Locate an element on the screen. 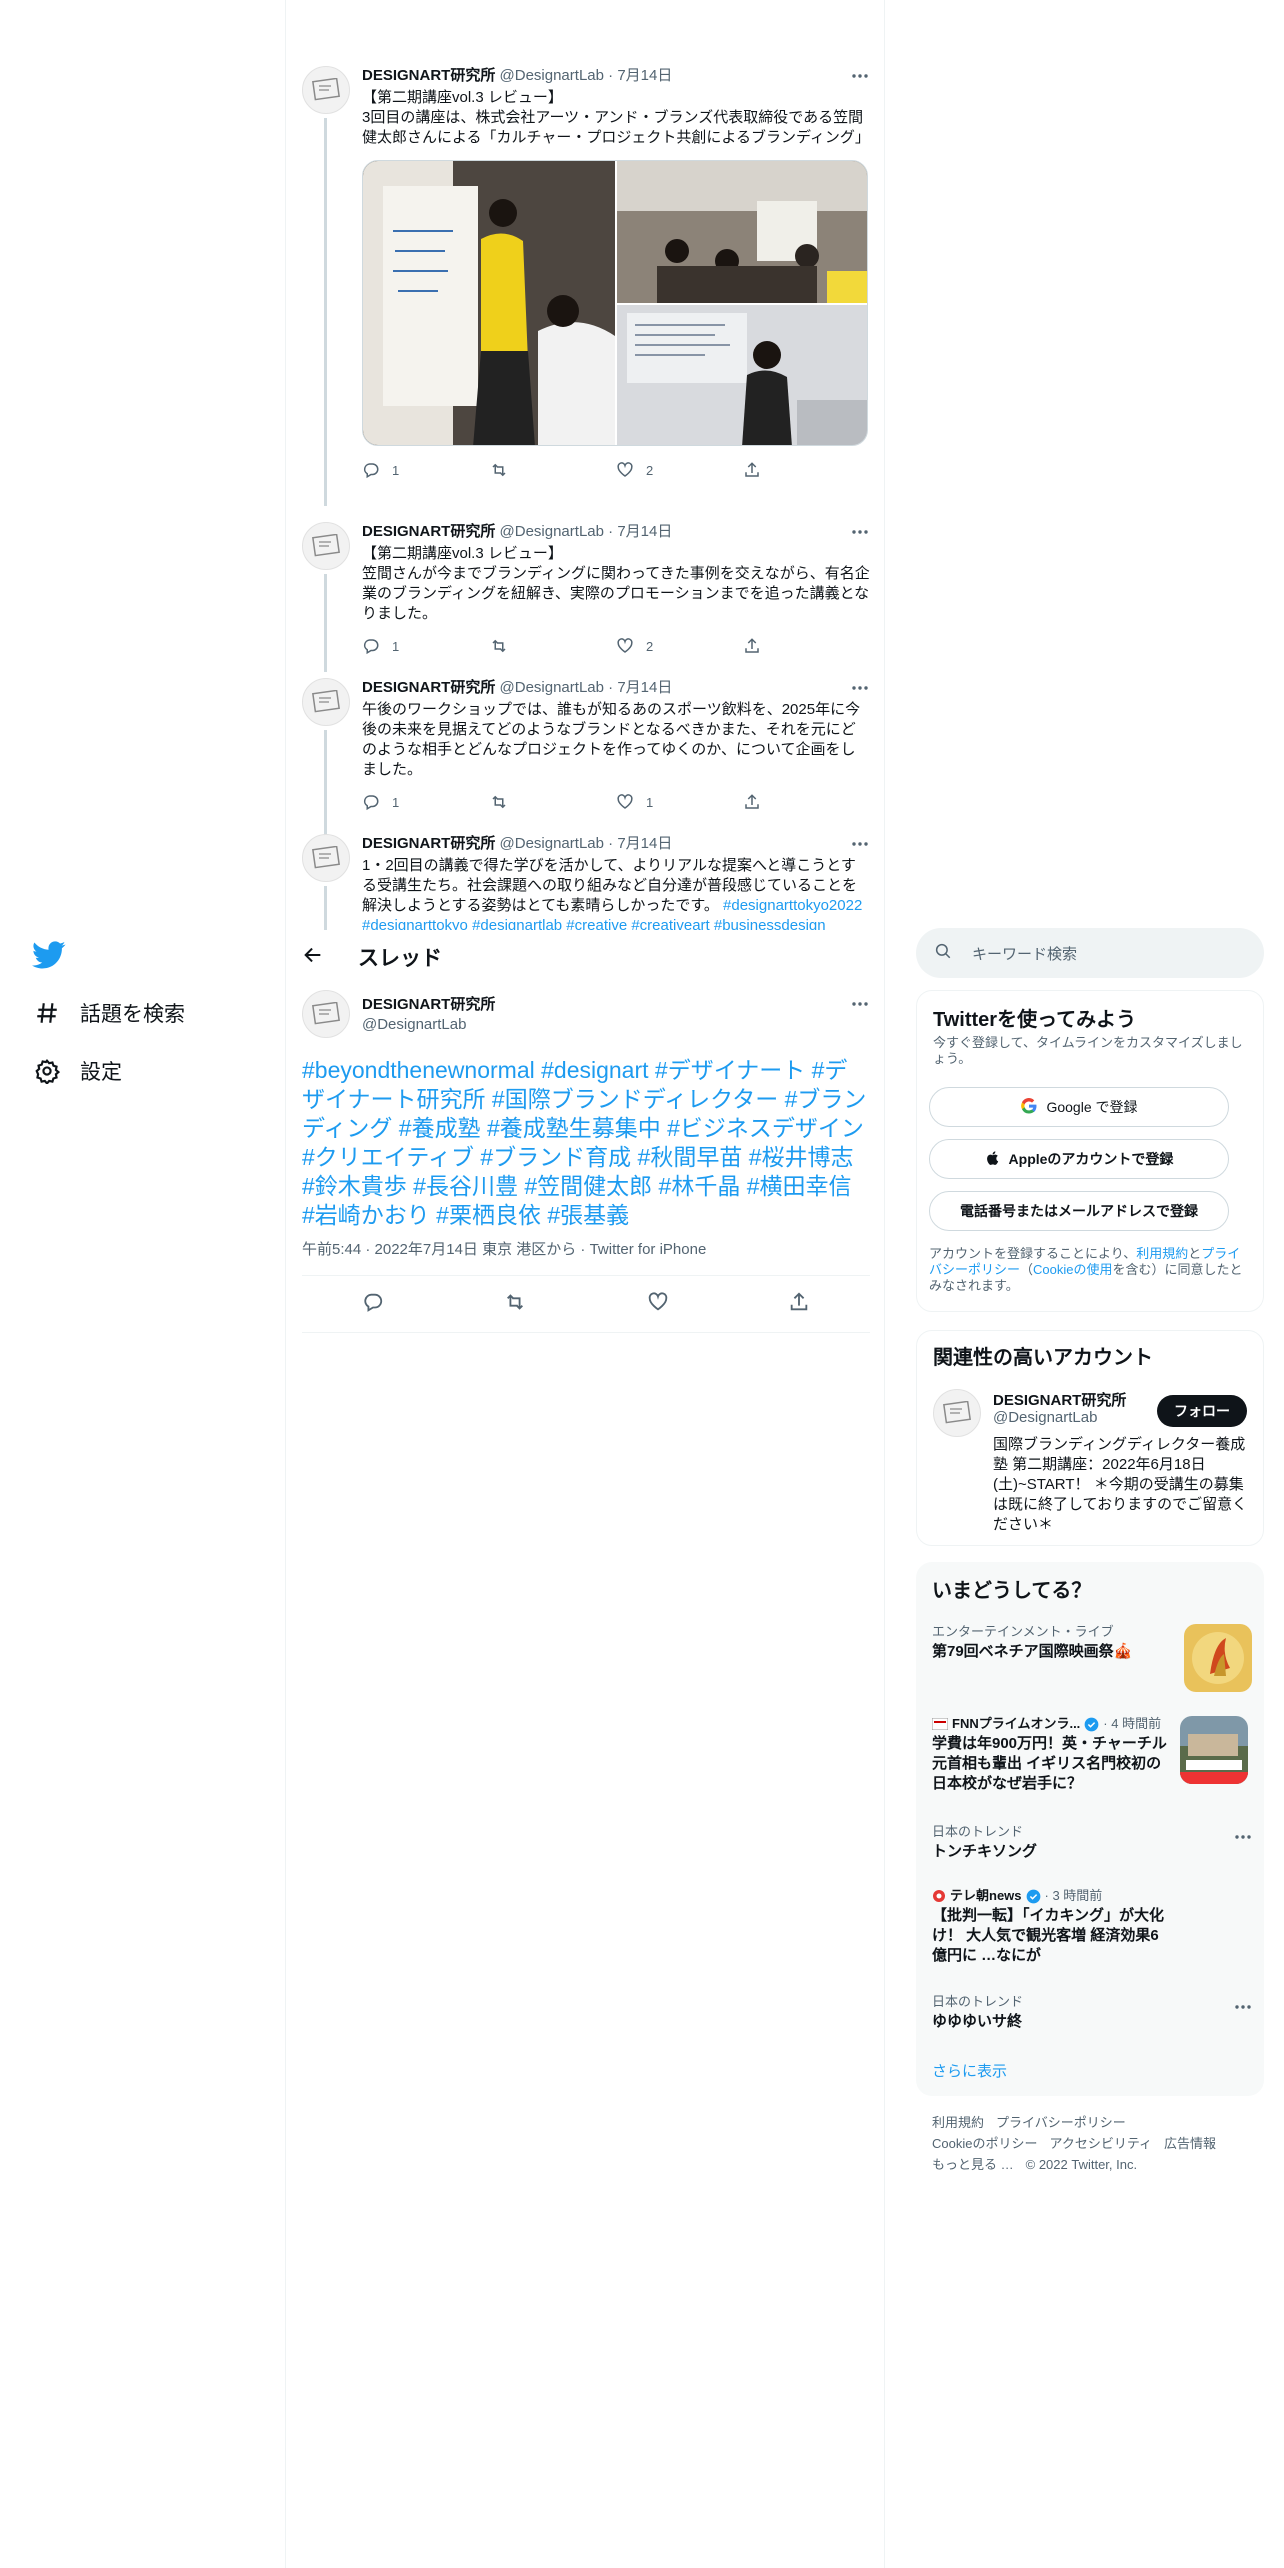 The image size is (1284, 2568). apple-signup-label: Appleのアカウントで登録 is located at coordinates (1091, 1159).